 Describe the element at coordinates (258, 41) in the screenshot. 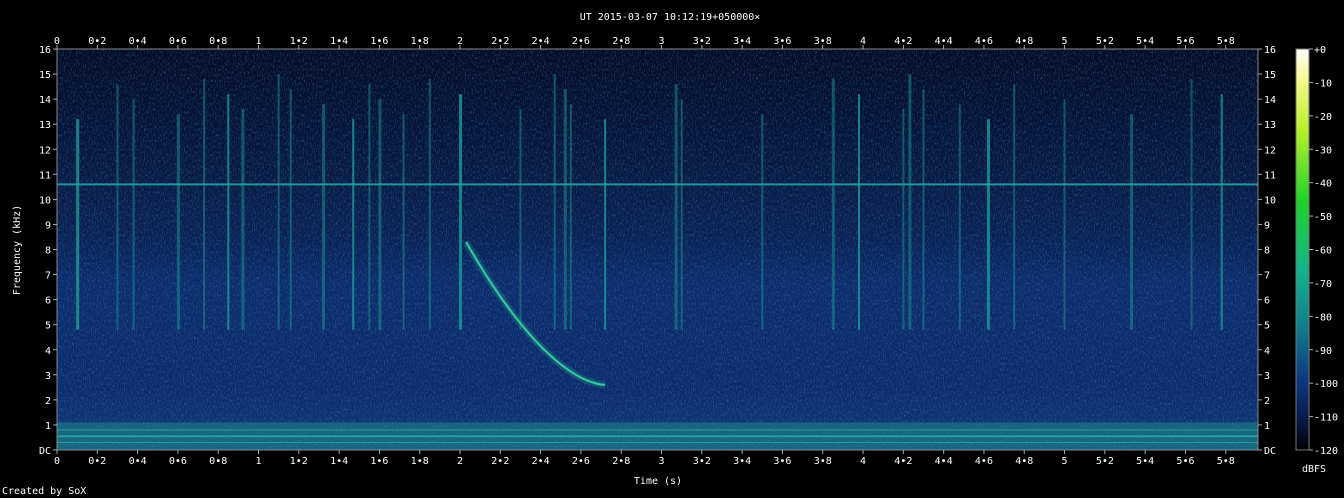

I see `x-tick-label-top: 1` at that location.